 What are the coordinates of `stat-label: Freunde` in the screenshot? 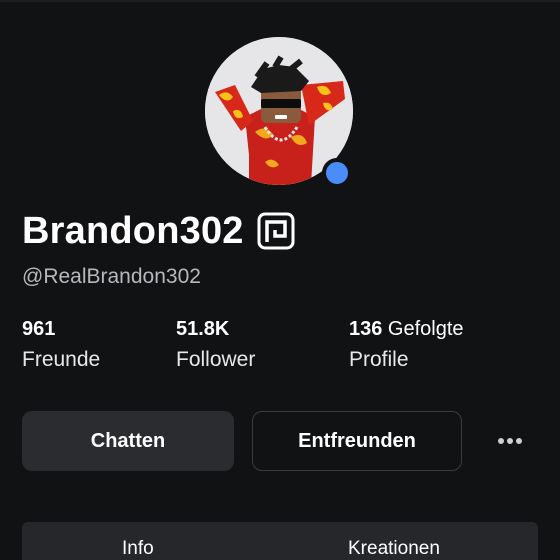 It's located at (61, 359).